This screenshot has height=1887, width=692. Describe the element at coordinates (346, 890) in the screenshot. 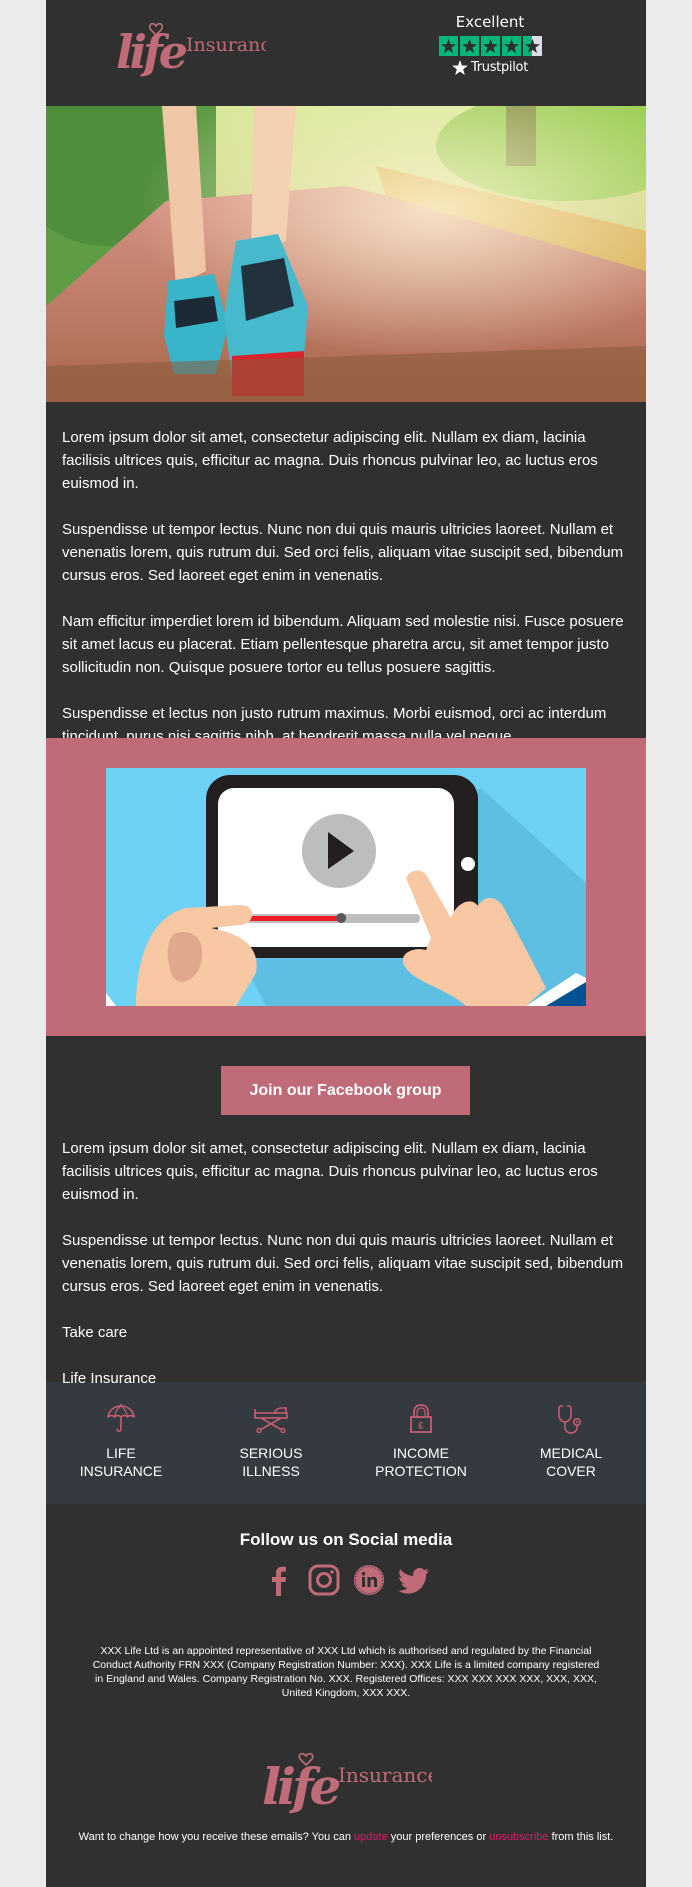

I see `tablet-video-illustration` at that location.